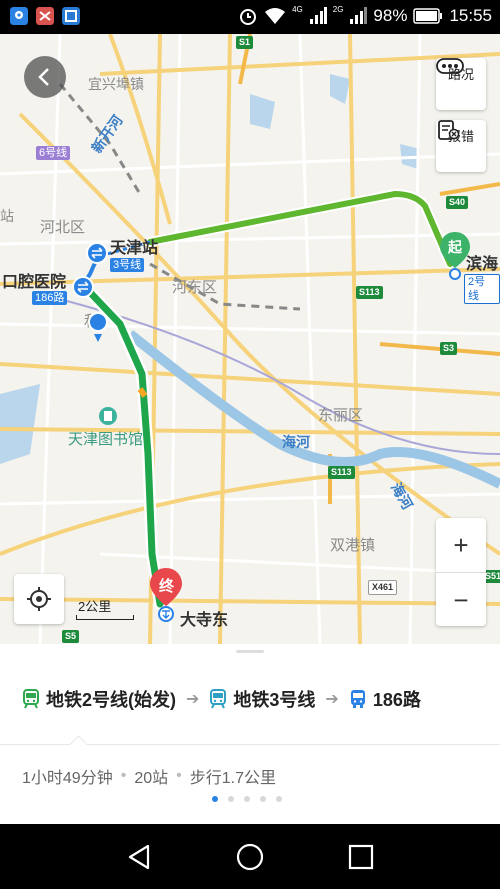  I want to click on place-label: 河东区, so click(195, 287).